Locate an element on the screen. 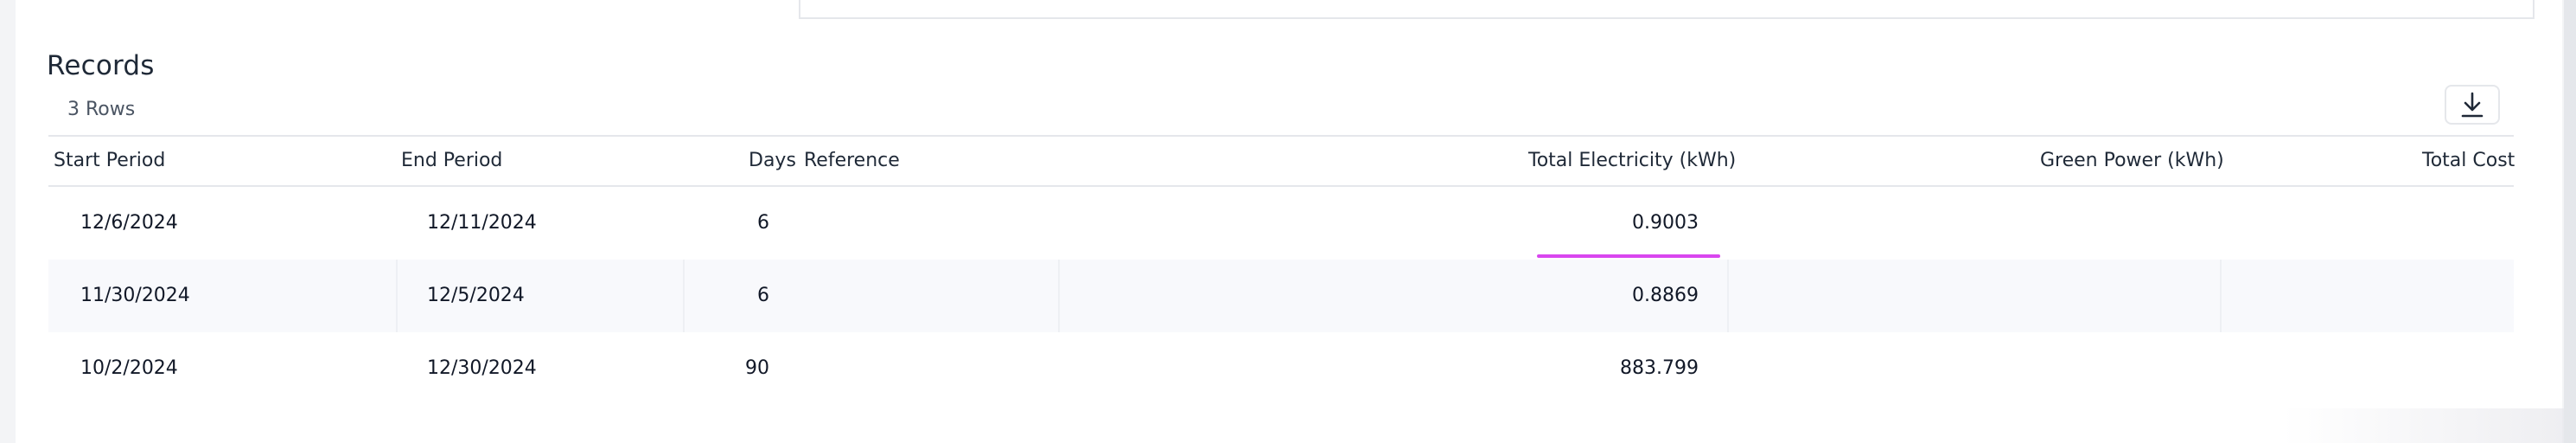 Image resolution: width=2576 pixels, height=443 pixels. column-header-end-period: End Period is located at coordinates (451, 161).